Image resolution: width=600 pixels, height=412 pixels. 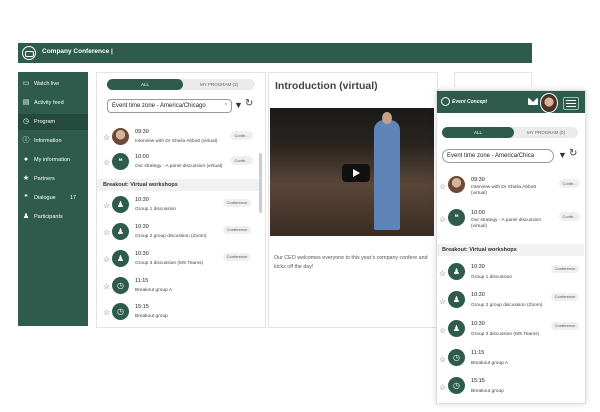 I want to click on sidebar-item-activity-feed: ▤ Activity feed, so click(x=53, y=103).